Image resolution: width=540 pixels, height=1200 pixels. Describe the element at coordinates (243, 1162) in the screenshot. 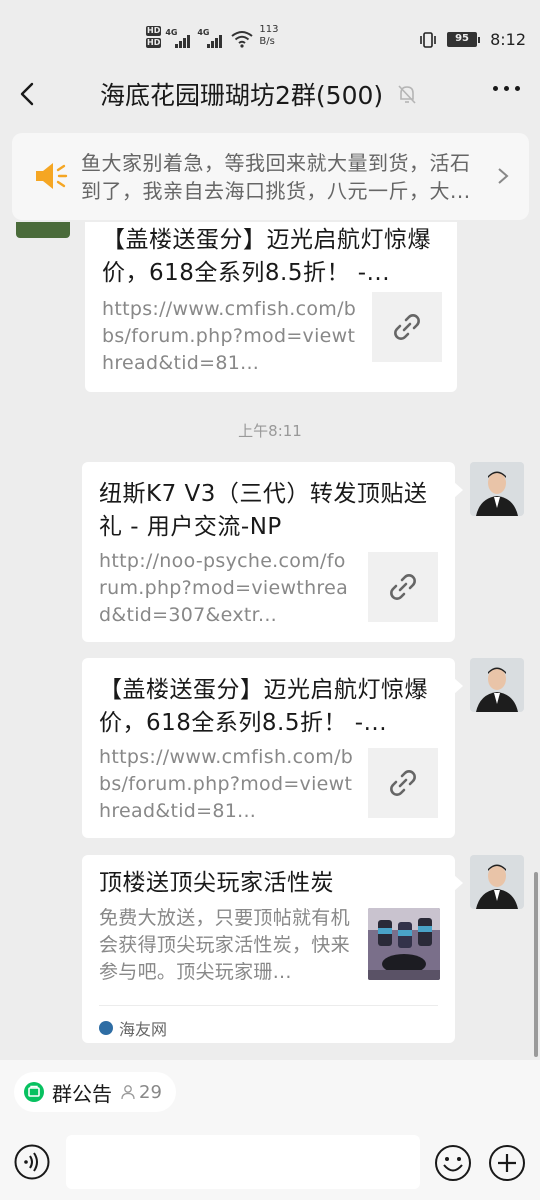

I see `message-input` at that location.